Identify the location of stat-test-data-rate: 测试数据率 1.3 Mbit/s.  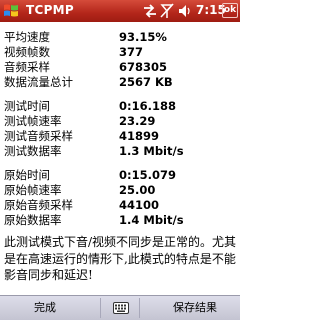
(120, 151).